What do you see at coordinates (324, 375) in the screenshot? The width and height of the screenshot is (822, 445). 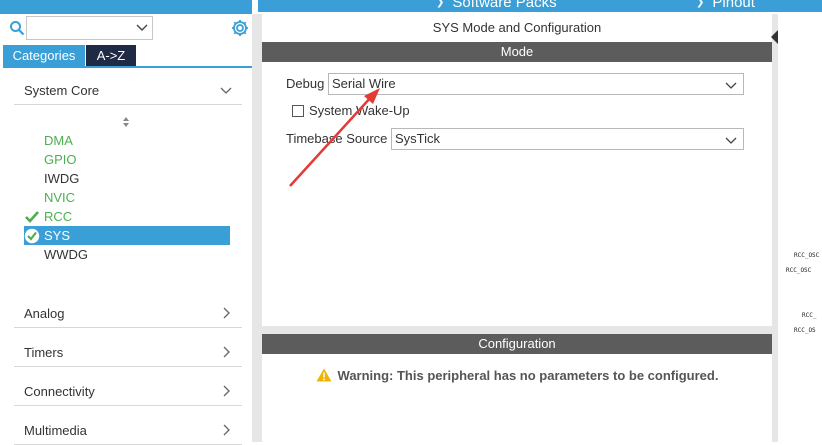 I see `warning-icon` at bounding box center [324, 375].